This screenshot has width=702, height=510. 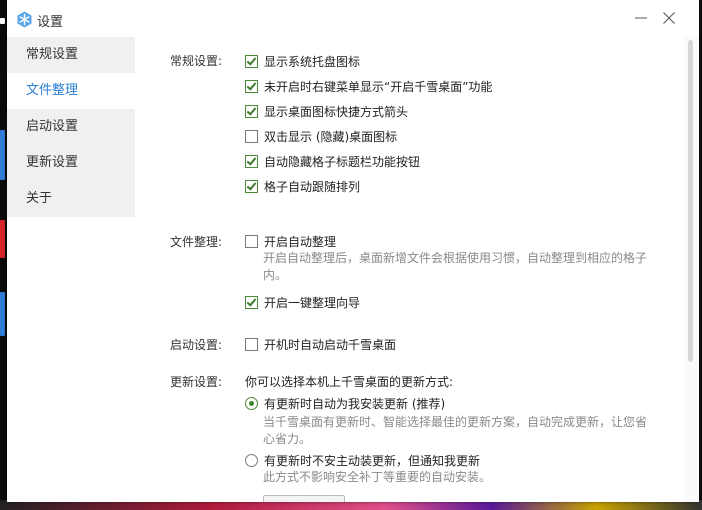 I want to click on sidebar-item-about: 关于, so click(x=71, y=199).